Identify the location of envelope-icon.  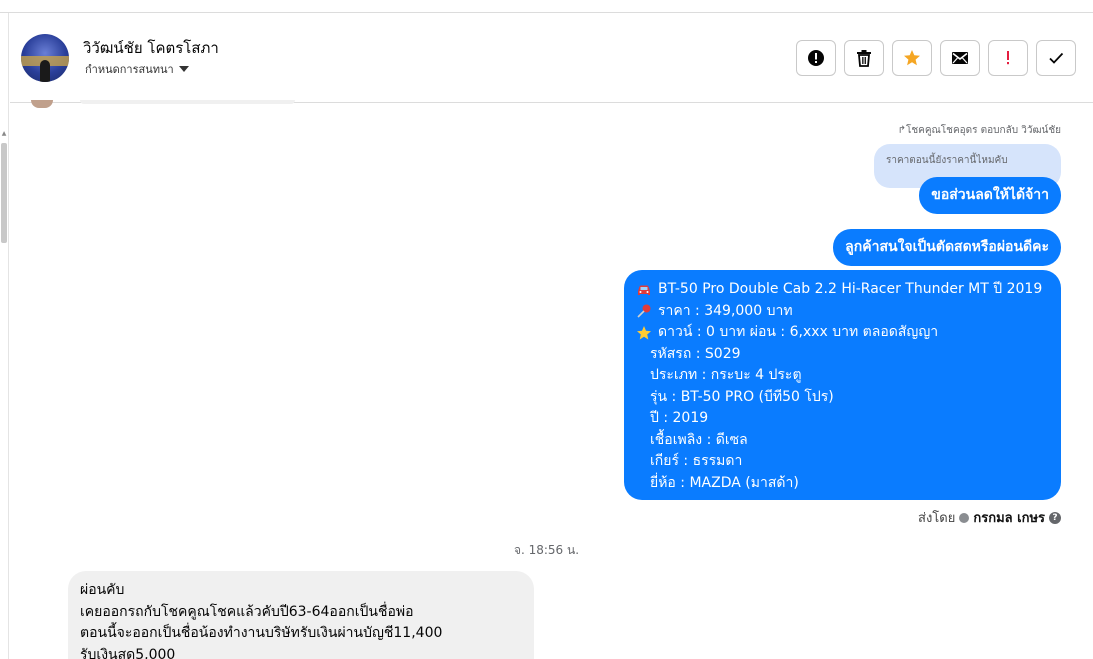
(960, 58).